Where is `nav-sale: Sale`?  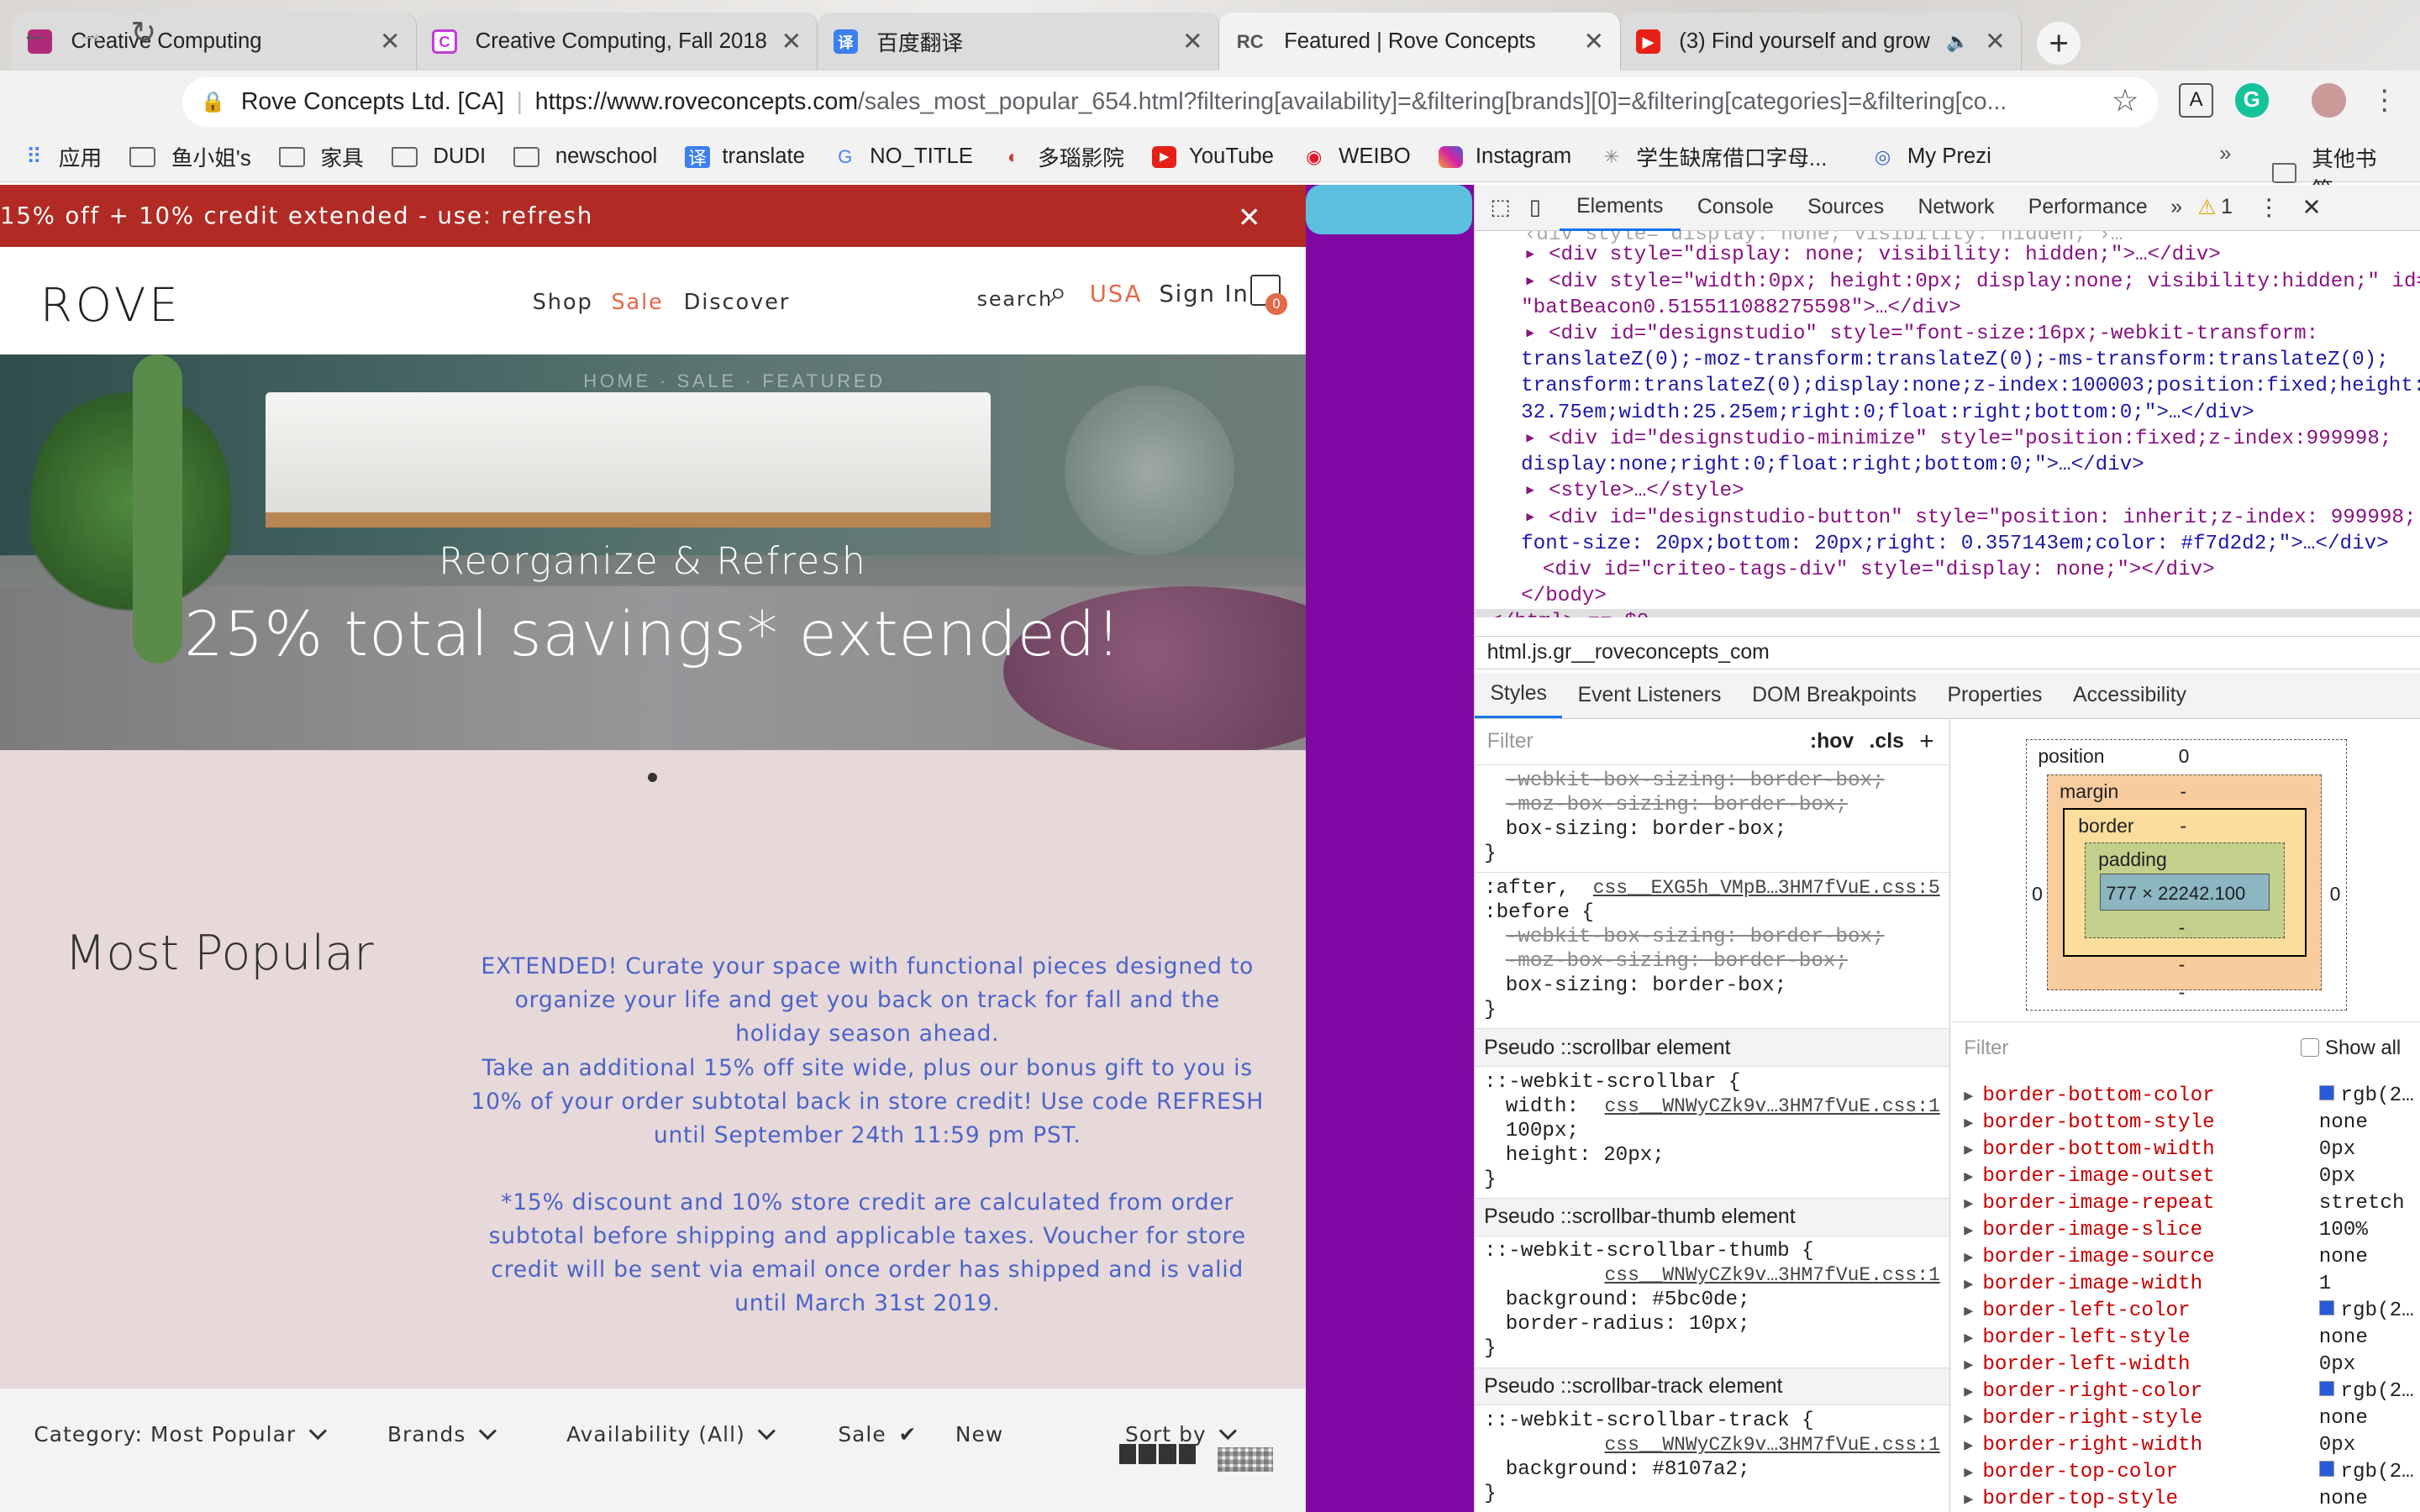
nav-sale: Sale is located at coordinates (637, 302).